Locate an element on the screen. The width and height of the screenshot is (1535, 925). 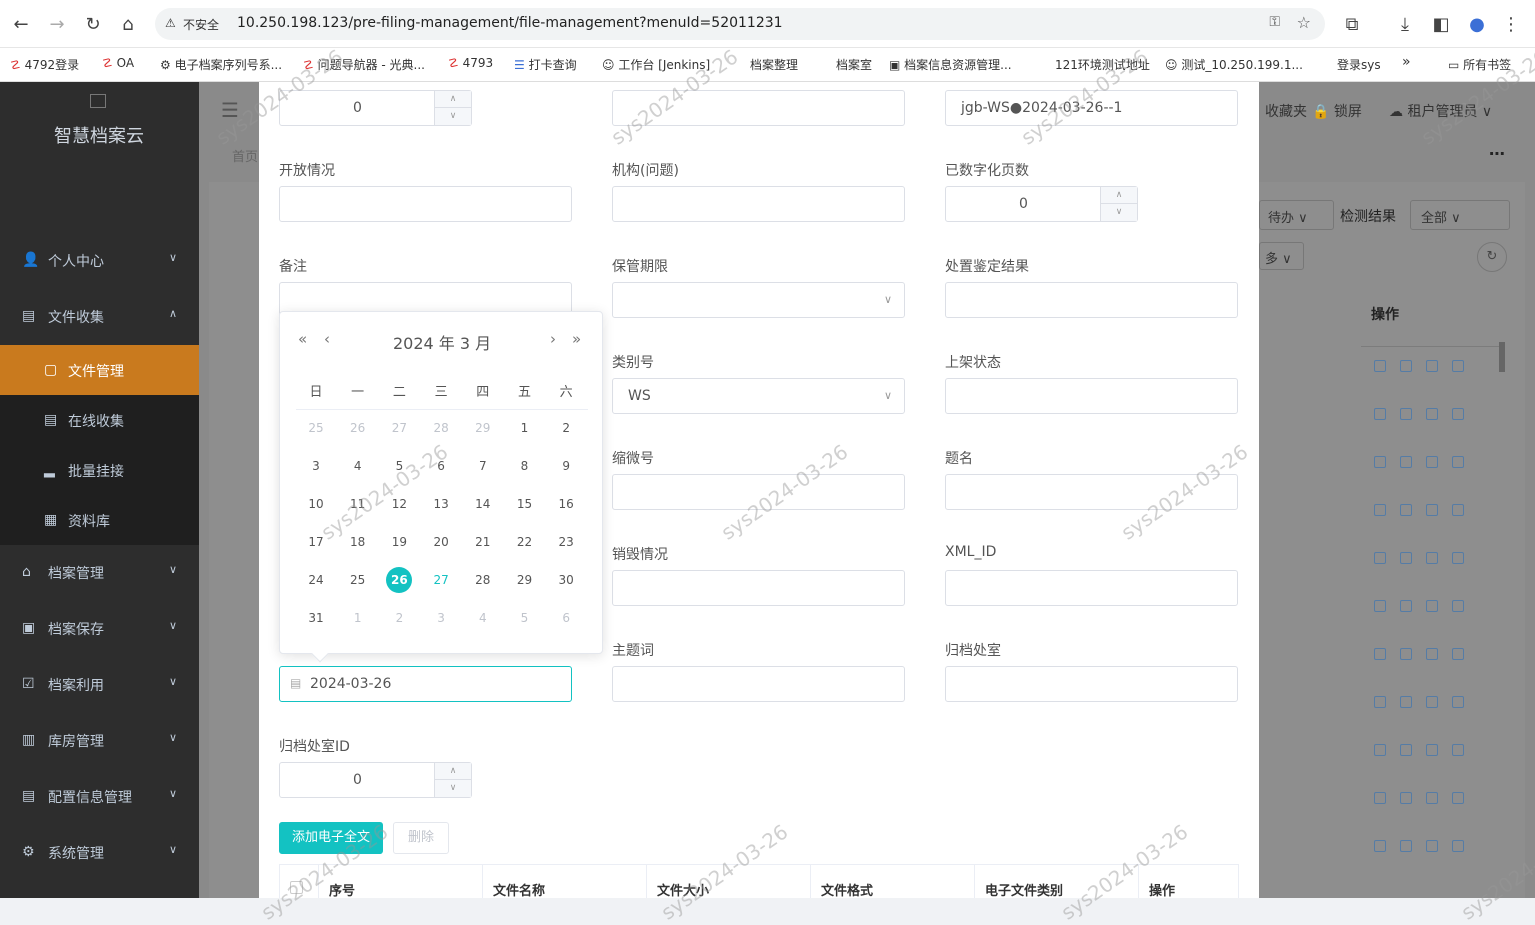
bookmark: ☡ 4793 is located at coordinates (470, 63).